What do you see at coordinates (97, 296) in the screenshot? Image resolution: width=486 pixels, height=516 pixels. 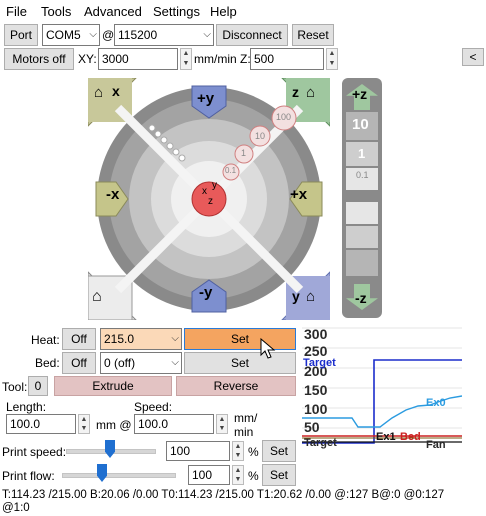 I see `home-all-icon: ⌂` at bounding box center [97, 296].